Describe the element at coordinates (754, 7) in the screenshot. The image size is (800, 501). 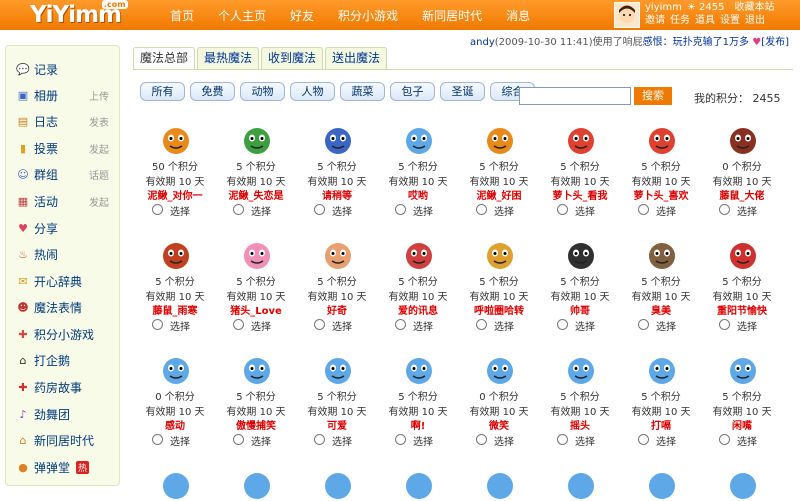
I see `bookmark-link: 收藏本站` at that location.